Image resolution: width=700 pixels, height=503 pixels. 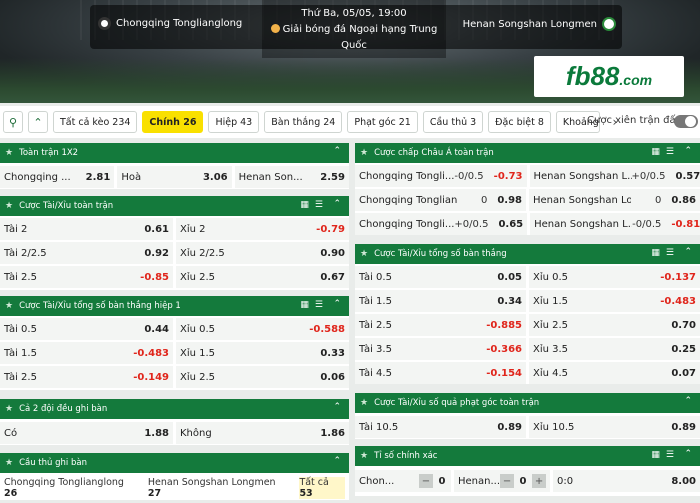 What do you see at coordinates (527, 254) in the screenshot?
I see `panel-header: ★Cược Tài/Xỉu tổng số bàn thắng▦☰⌃` at bounding box center [527, 254].